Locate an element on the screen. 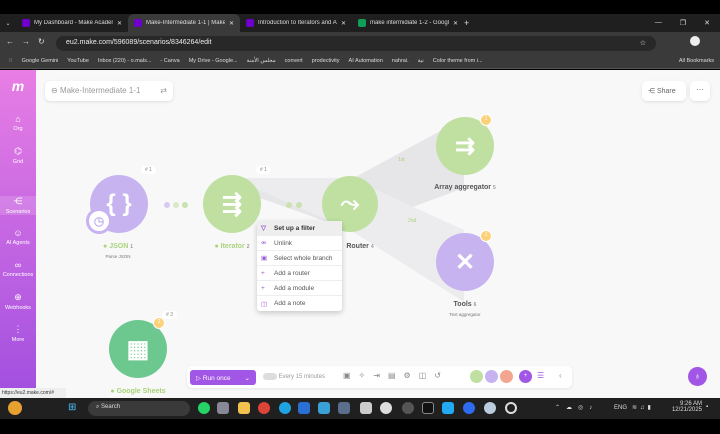 Image resolution: width=720 pixels, height=434 pixels. connections-layer is located at coordinates (348, 210).